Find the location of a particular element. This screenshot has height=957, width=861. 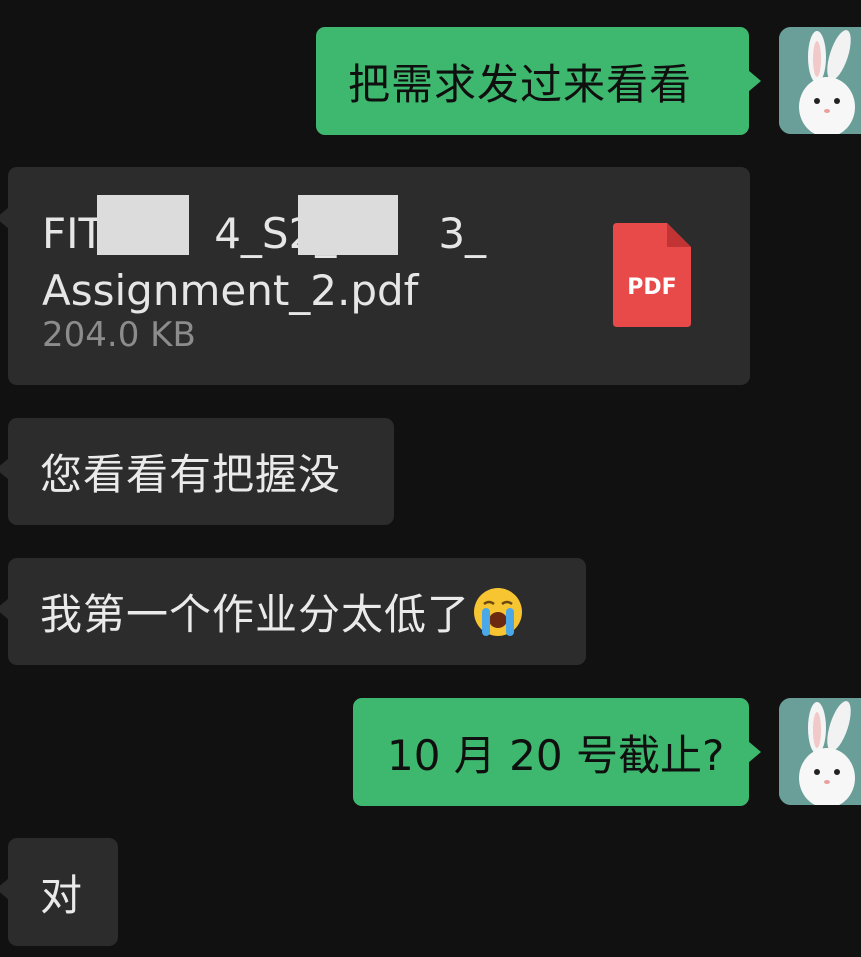

message-bubble-received: 对 is located at coordinates (59, 892).